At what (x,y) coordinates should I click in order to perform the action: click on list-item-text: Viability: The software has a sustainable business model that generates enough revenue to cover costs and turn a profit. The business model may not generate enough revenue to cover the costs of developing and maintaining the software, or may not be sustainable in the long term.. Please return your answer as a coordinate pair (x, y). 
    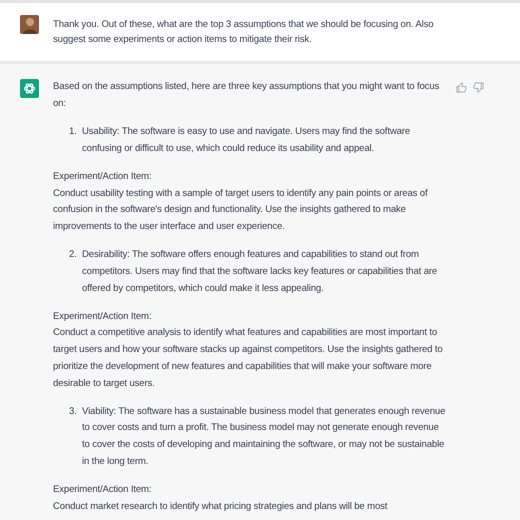
    Looking at the image, I should click on (264, 436).